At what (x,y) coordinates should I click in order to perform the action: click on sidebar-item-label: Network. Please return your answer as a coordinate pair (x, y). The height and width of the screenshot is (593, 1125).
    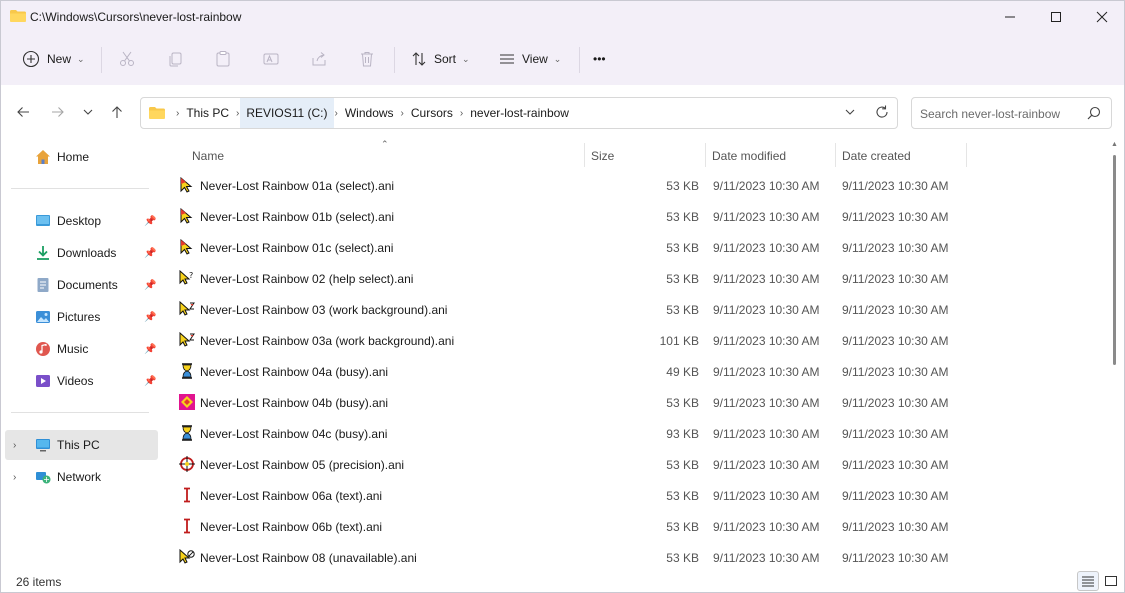
    Looking at the image, I should click on (79, 477).